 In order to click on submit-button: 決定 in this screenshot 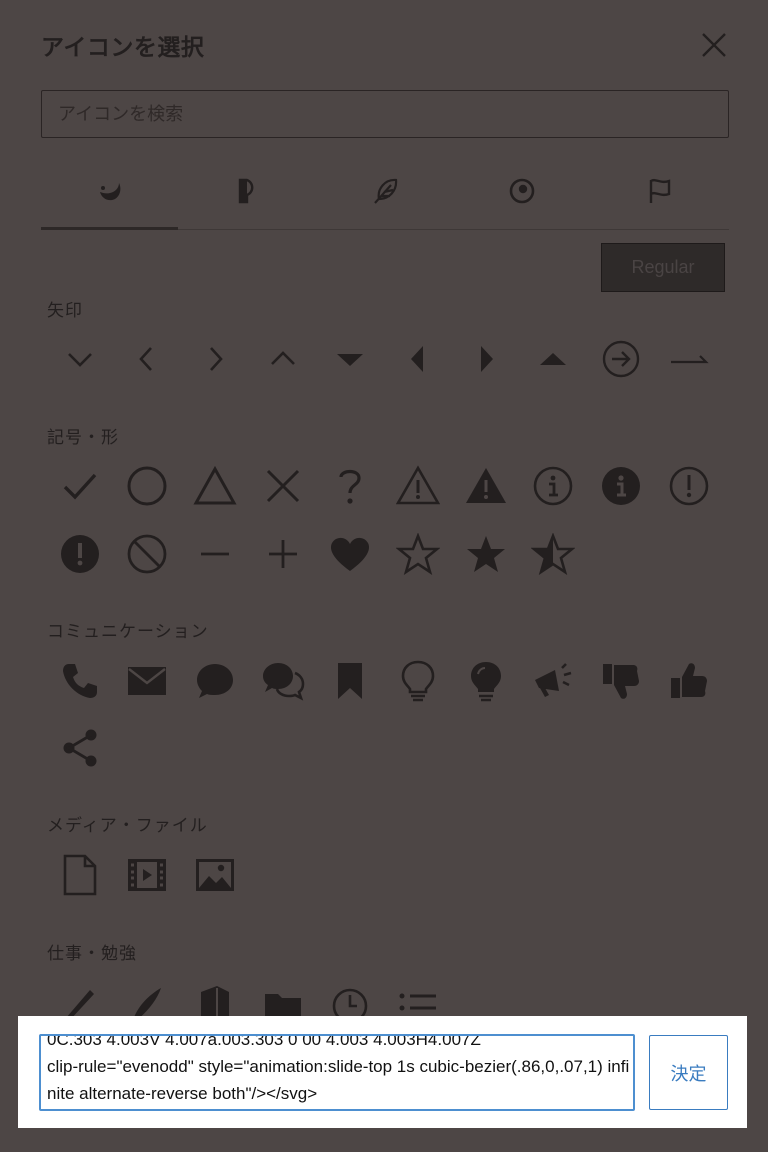, I will do `click(688, 1072)`.